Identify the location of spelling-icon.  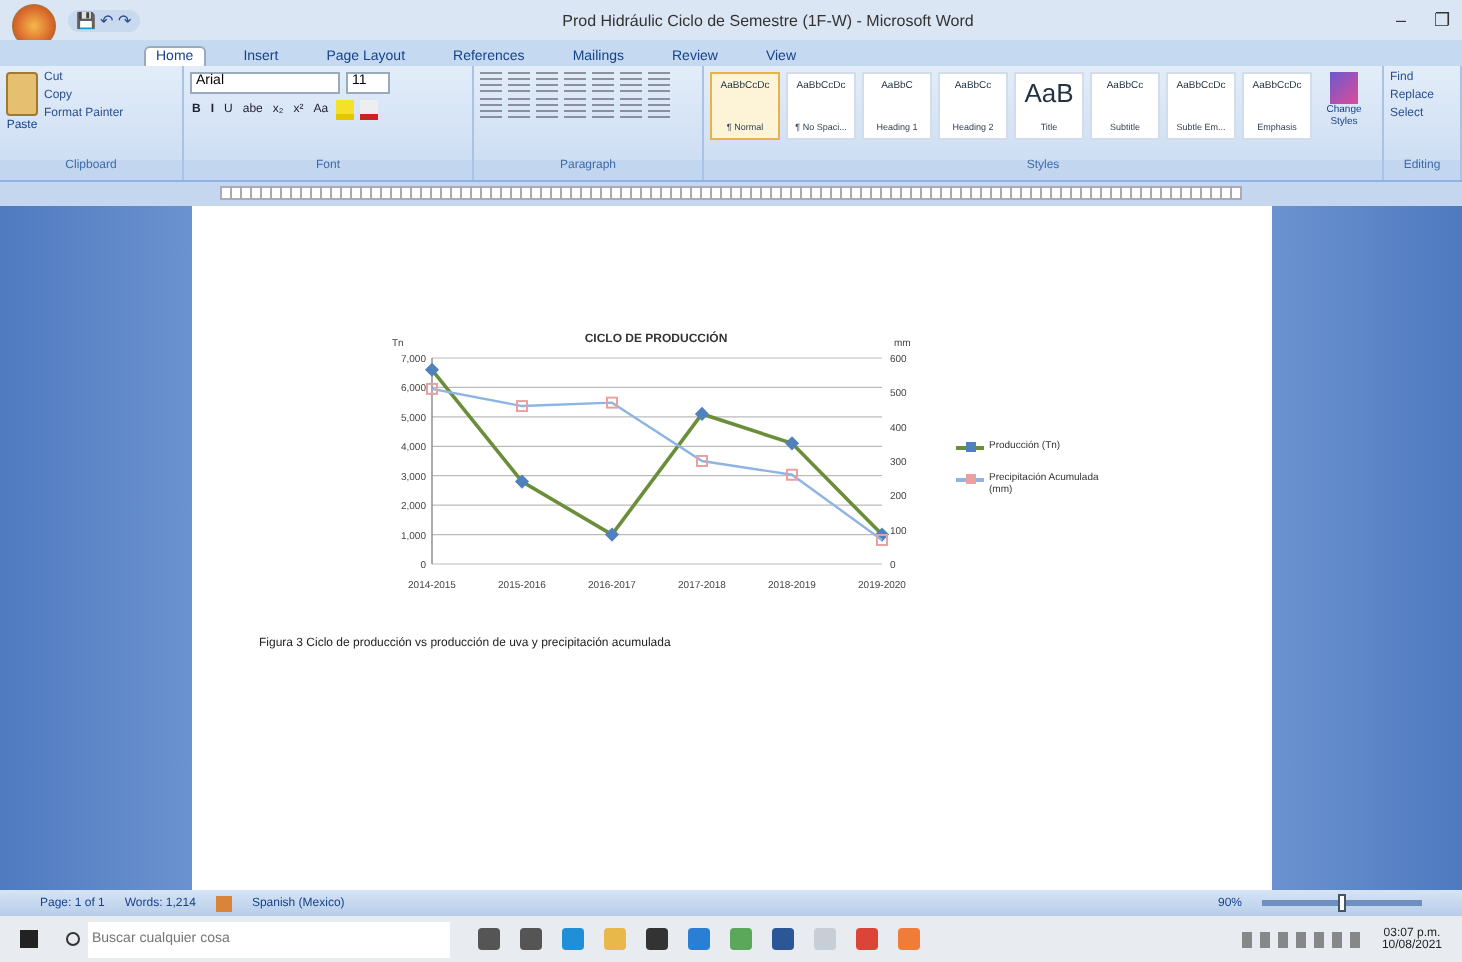
(223, 903).